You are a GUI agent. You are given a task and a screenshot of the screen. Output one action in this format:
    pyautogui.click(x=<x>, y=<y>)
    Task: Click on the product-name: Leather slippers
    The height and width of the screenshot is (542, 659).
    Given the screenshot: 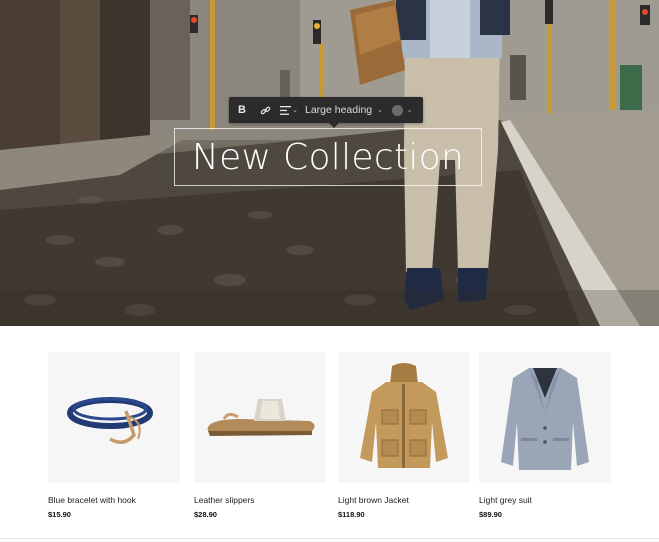 What is the action you would take?
    pyautogui.click(x=260, y=500)
    